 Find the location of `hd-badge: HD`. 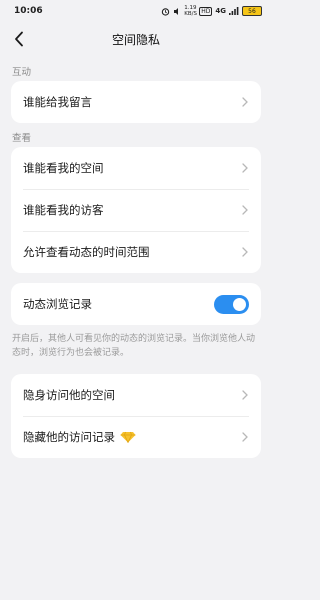

hd-badge: HD is located at coordinates (206, 11).